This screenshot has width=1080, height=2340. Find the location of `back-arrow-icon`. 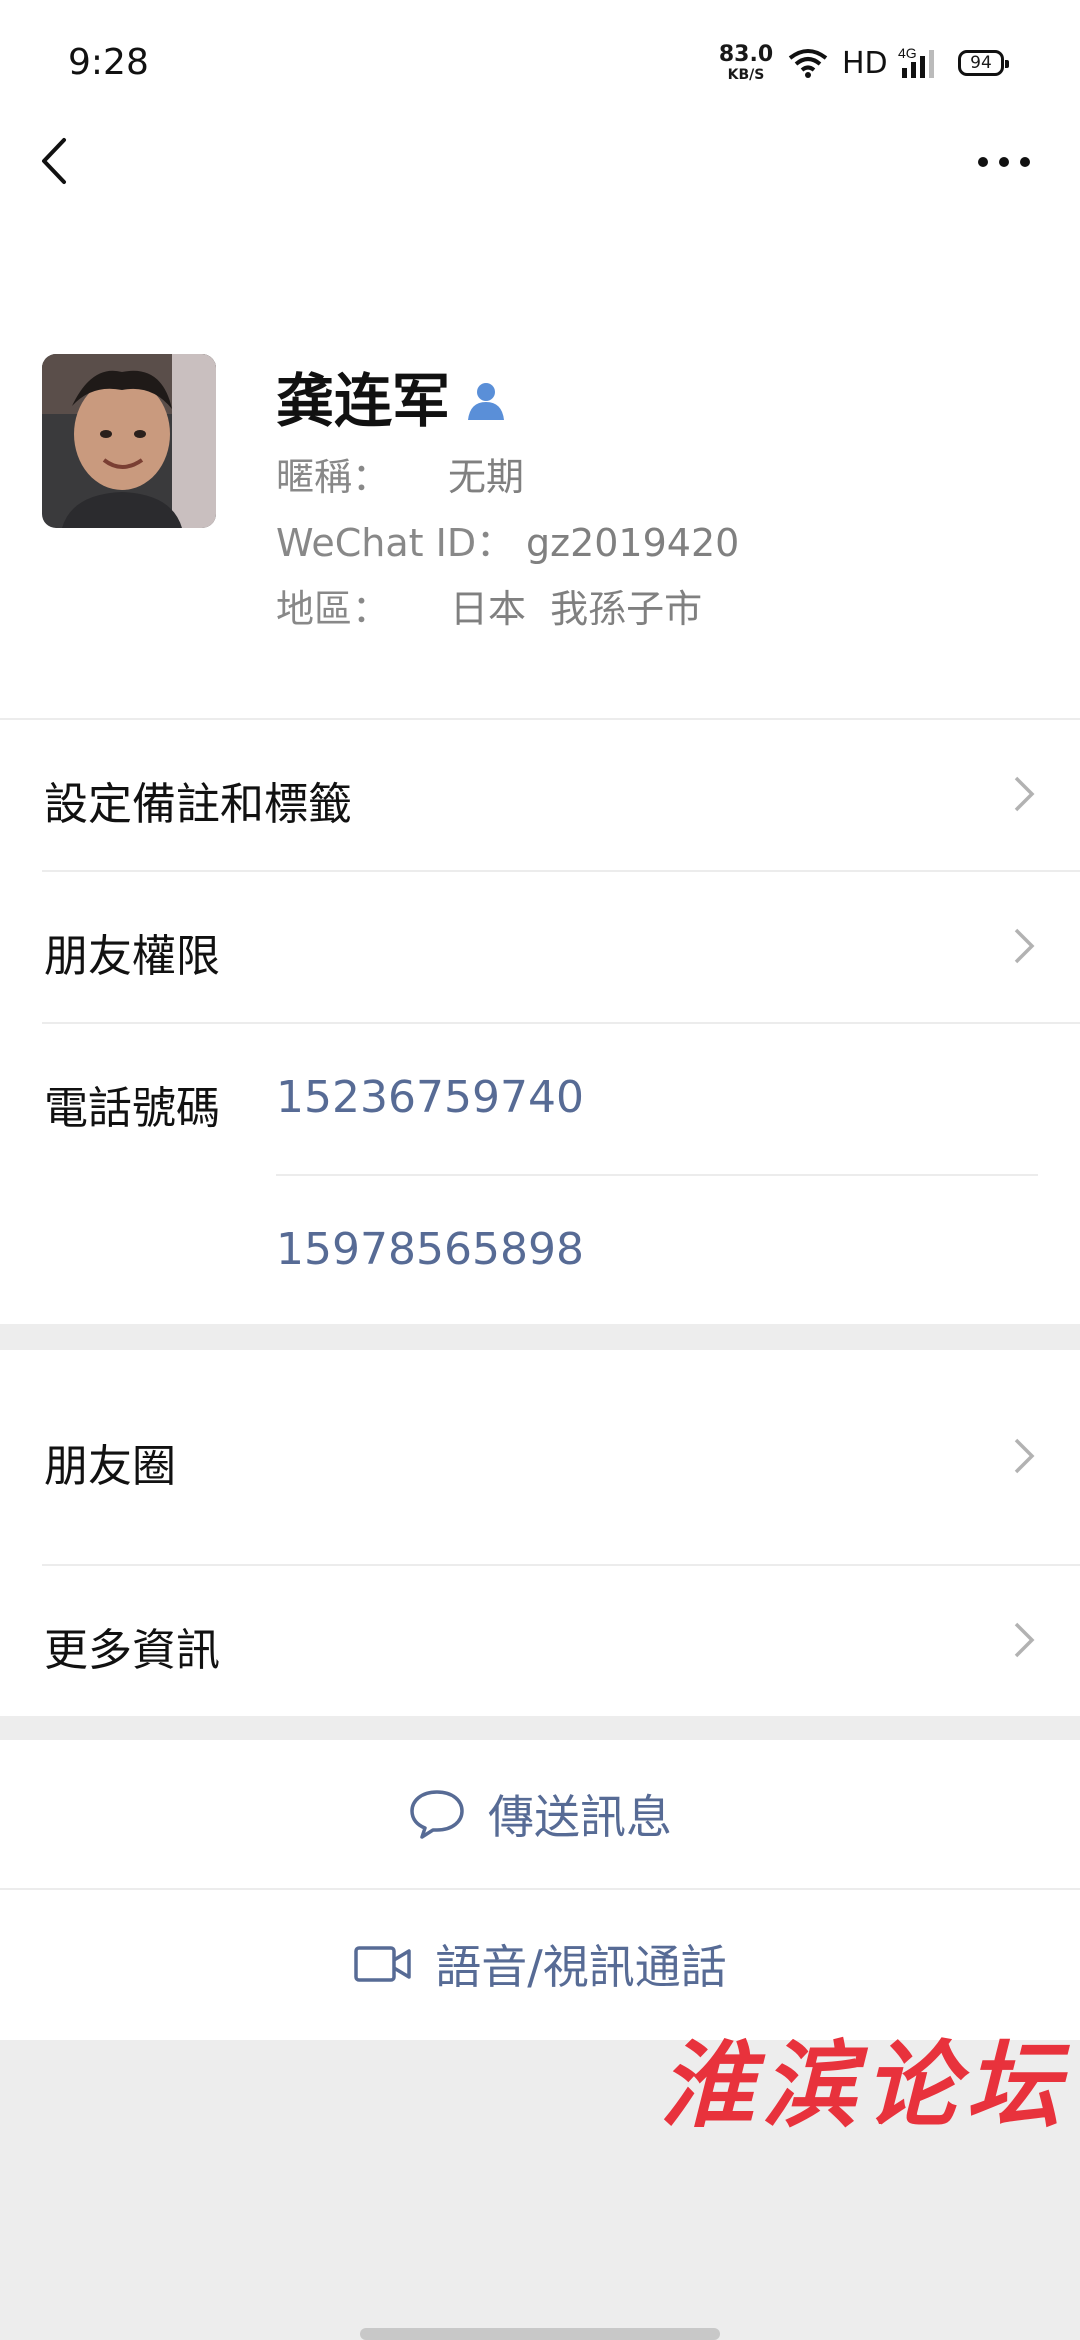

back-arrow-icon is located at coordinates (54, 161).